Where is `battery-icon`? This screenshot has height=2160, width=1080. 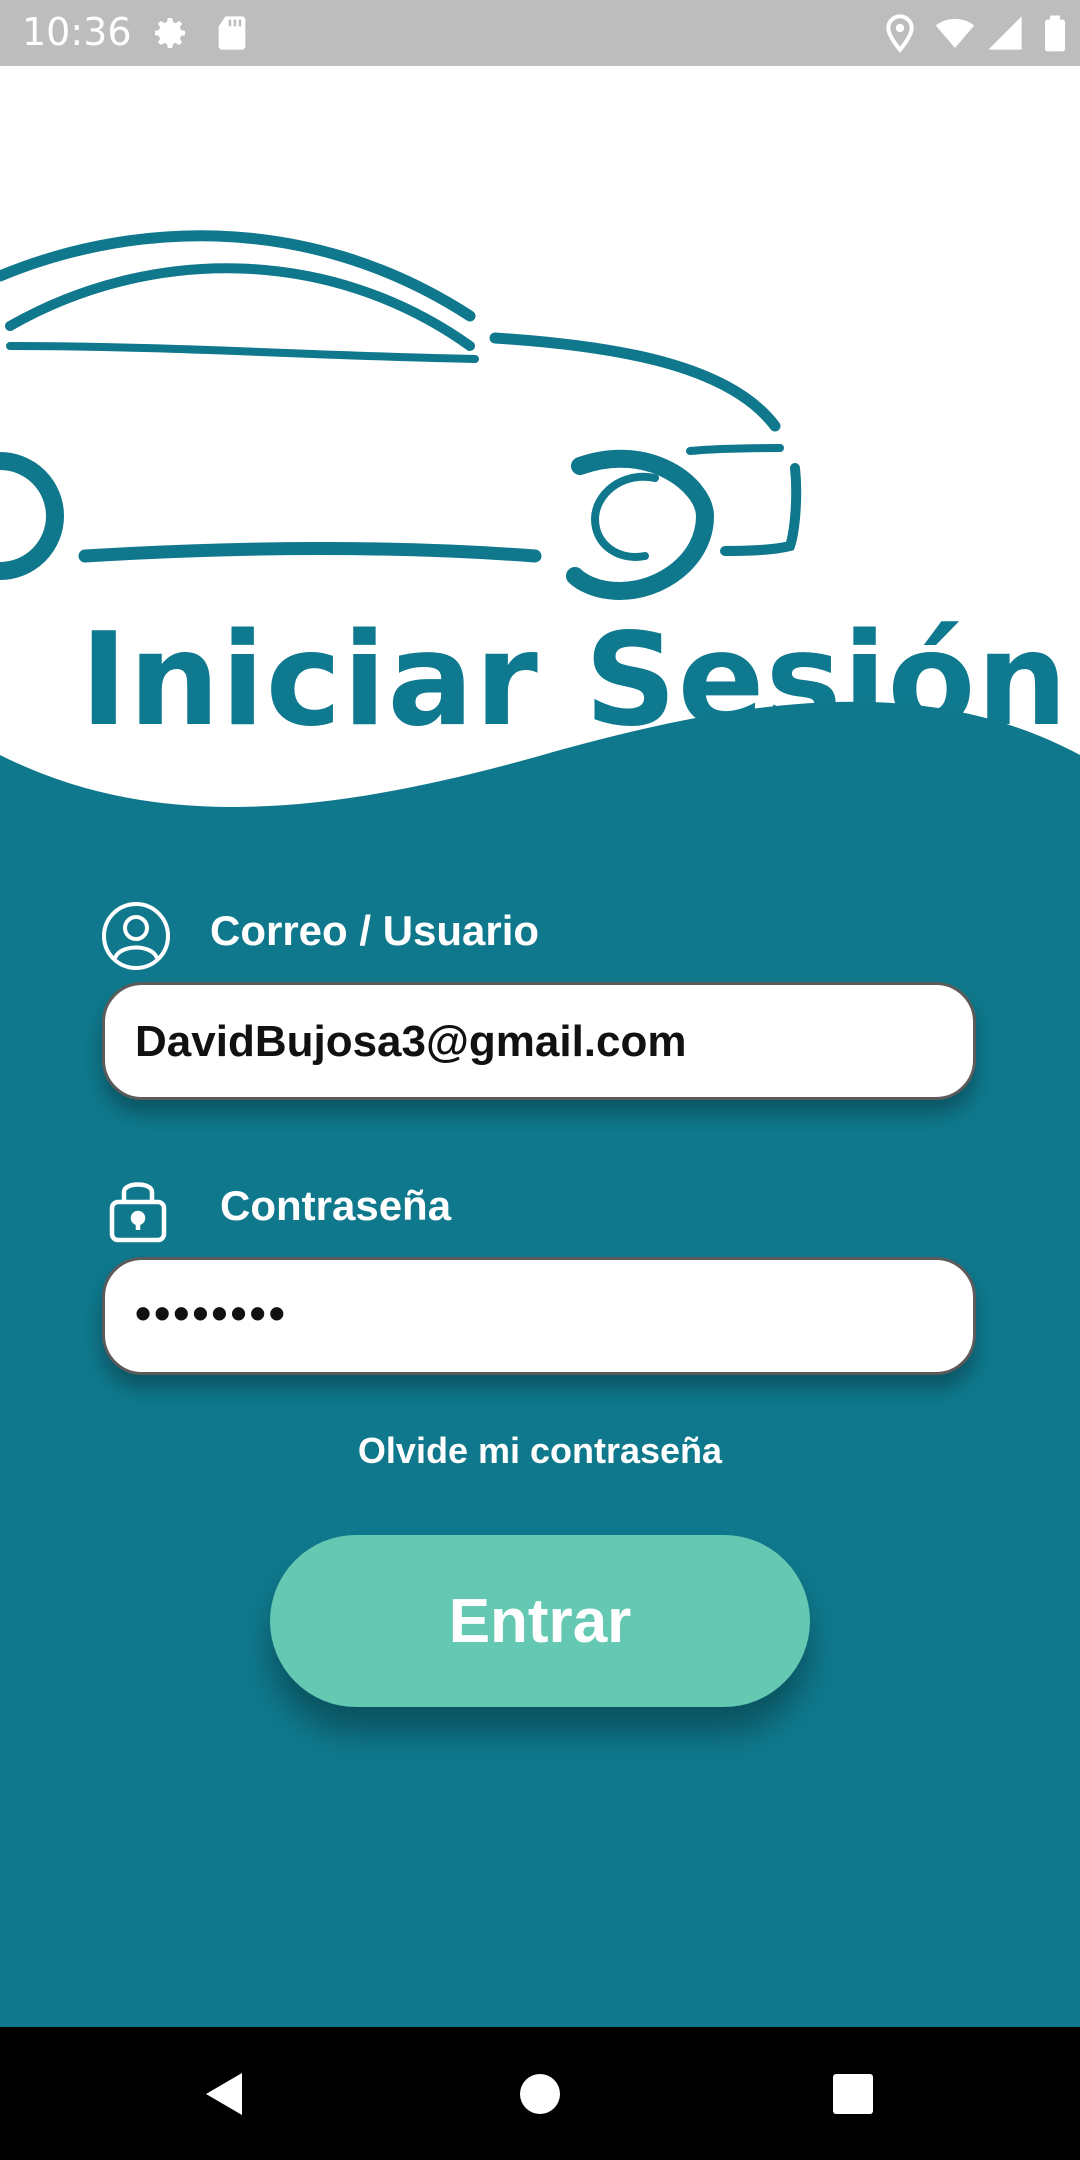 battery-icon is located at coordinates (1055, 33).